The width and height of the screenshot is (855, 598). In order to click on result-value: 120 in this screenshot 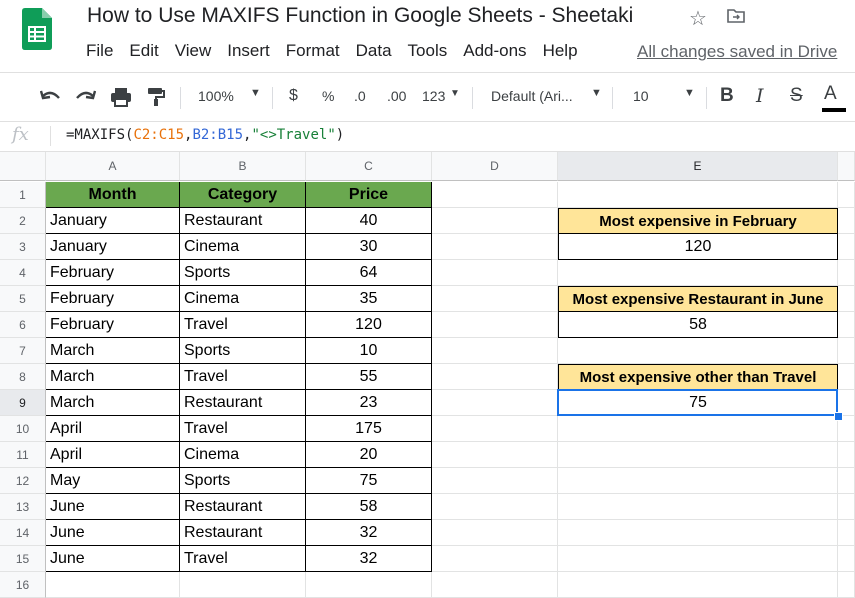, I will do `click(698, 247)`.